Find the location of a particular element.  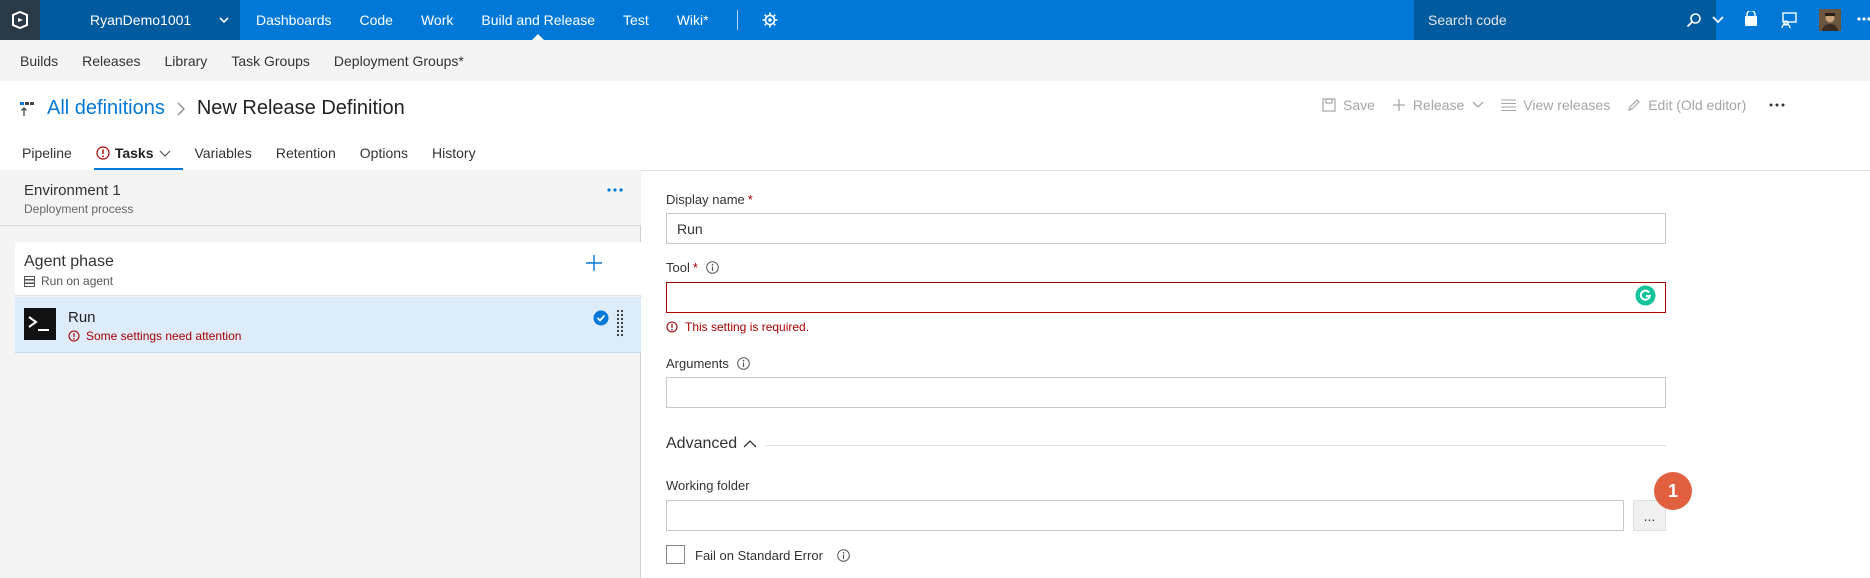

chevron-up-icon is located at coordinates (750, 444).